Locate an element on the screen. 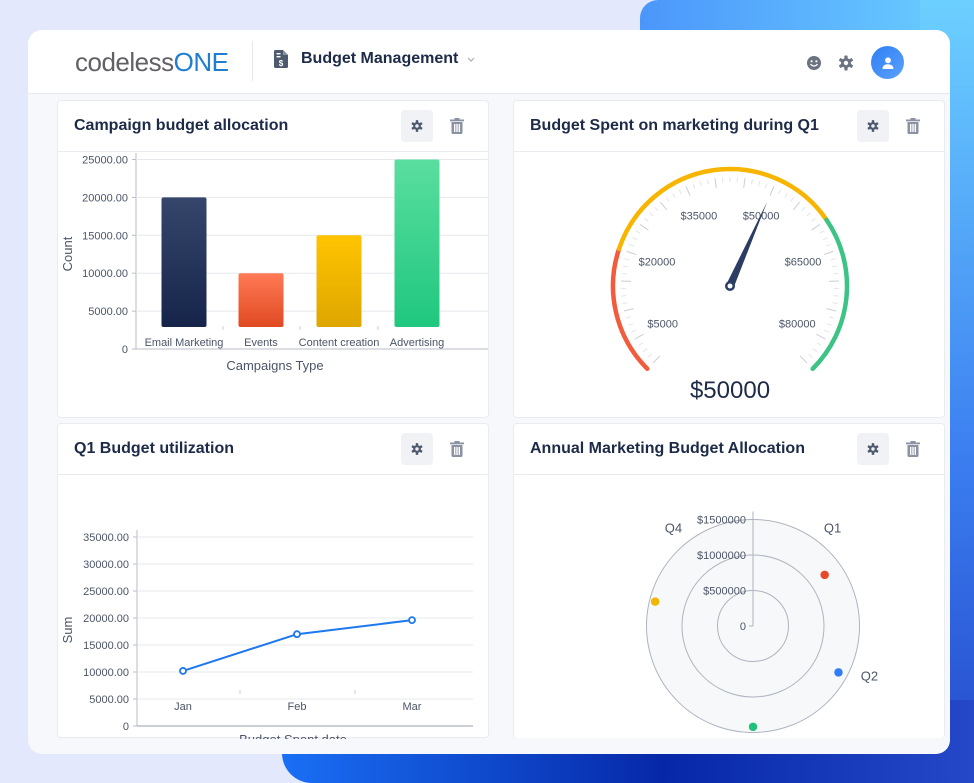 The width and height of the screenshot is (974, 783). emoji-icon is located at coordinates (814, 63).